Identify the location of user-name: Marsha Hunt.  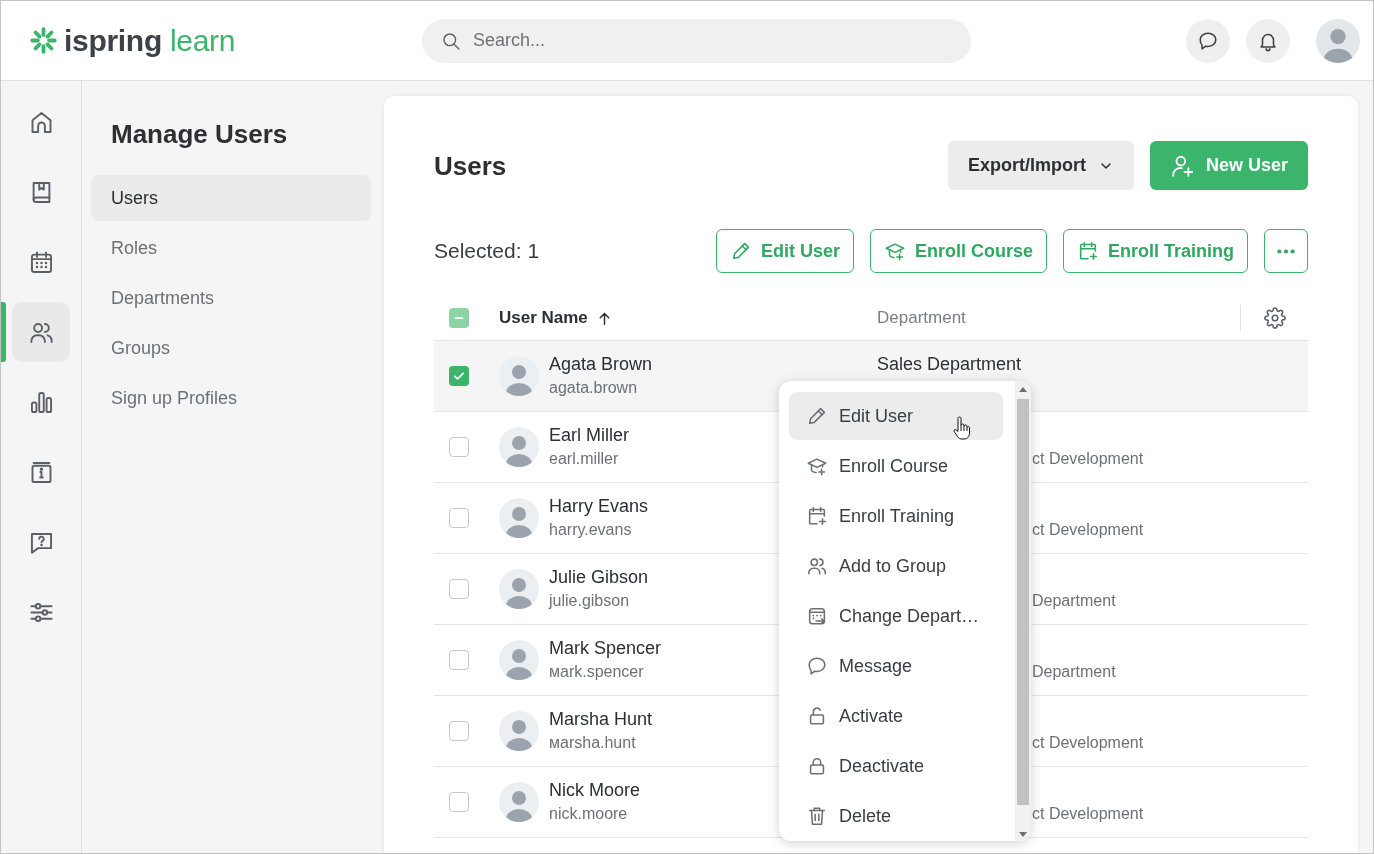
(601, 719).